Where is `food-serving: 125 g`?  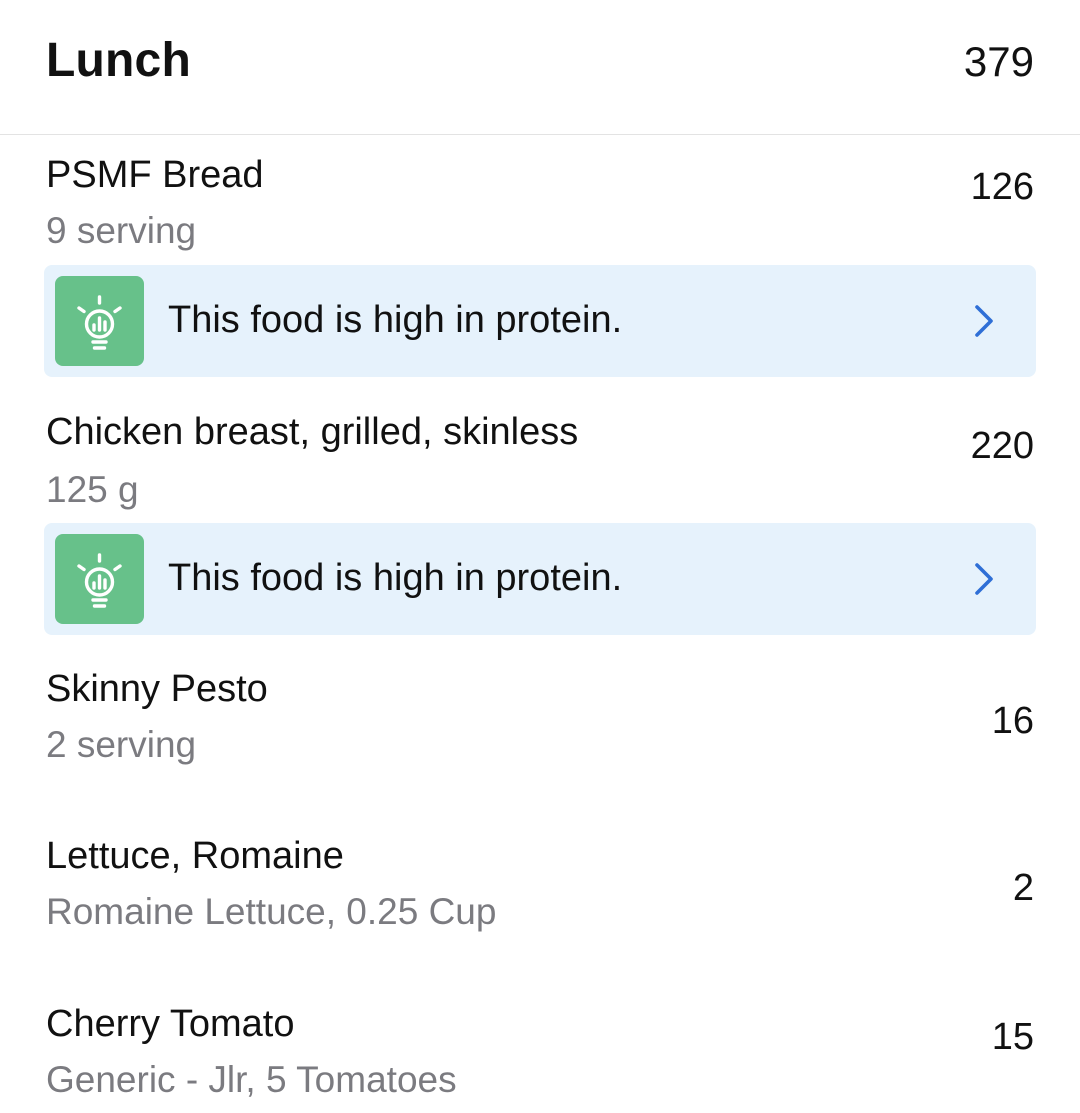 food-serving: 125 g is located at coordinates (92, 489).